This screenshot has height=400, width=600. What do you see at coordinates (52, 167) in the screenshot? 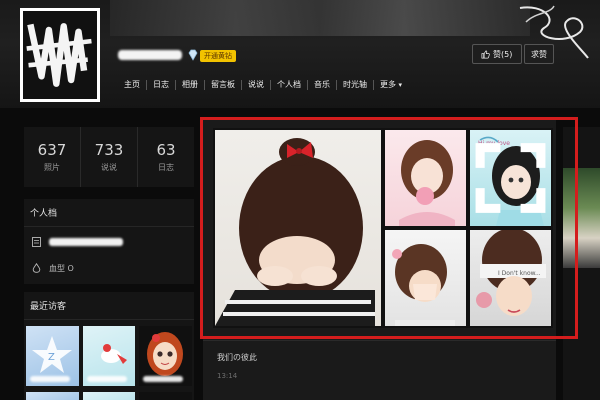
I see `stat-photos-label: 照片` at bounding box center [52, 167].